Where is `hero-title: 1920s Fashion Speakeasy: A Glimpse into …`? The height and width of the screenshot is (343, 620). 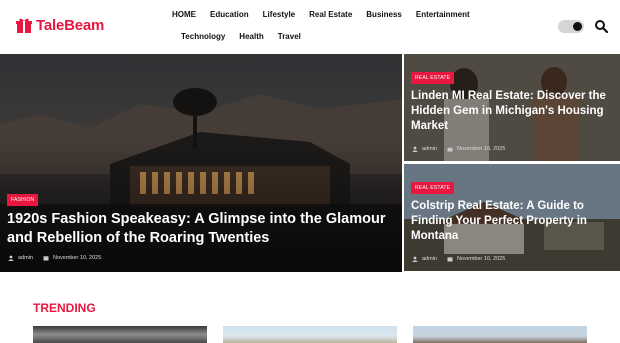
hero-title: 1920s Fashion Speakeasy: A Glimpse into … is located at coordinates (202, 229).